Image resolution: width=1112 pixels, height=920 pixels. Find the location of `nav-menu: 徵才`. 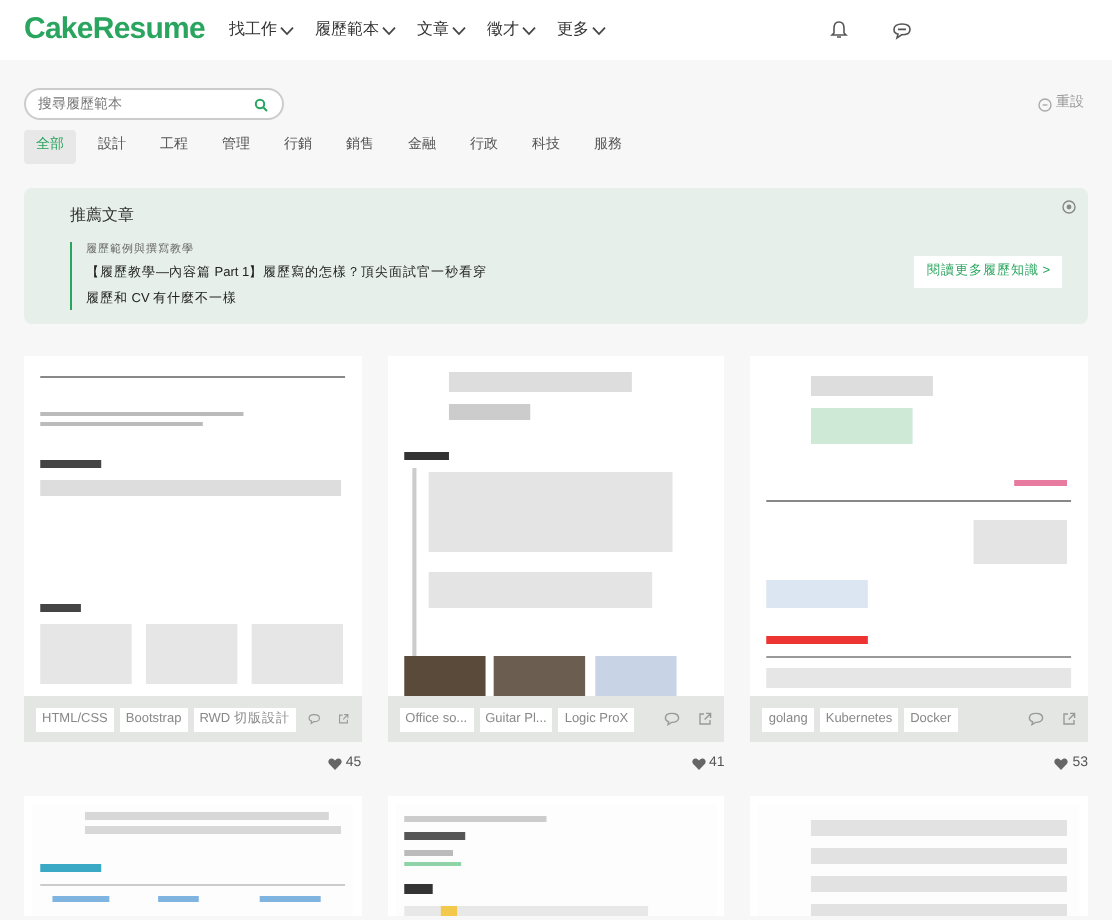

nav-menu: 徵才 is located at coordinates (511, 30).